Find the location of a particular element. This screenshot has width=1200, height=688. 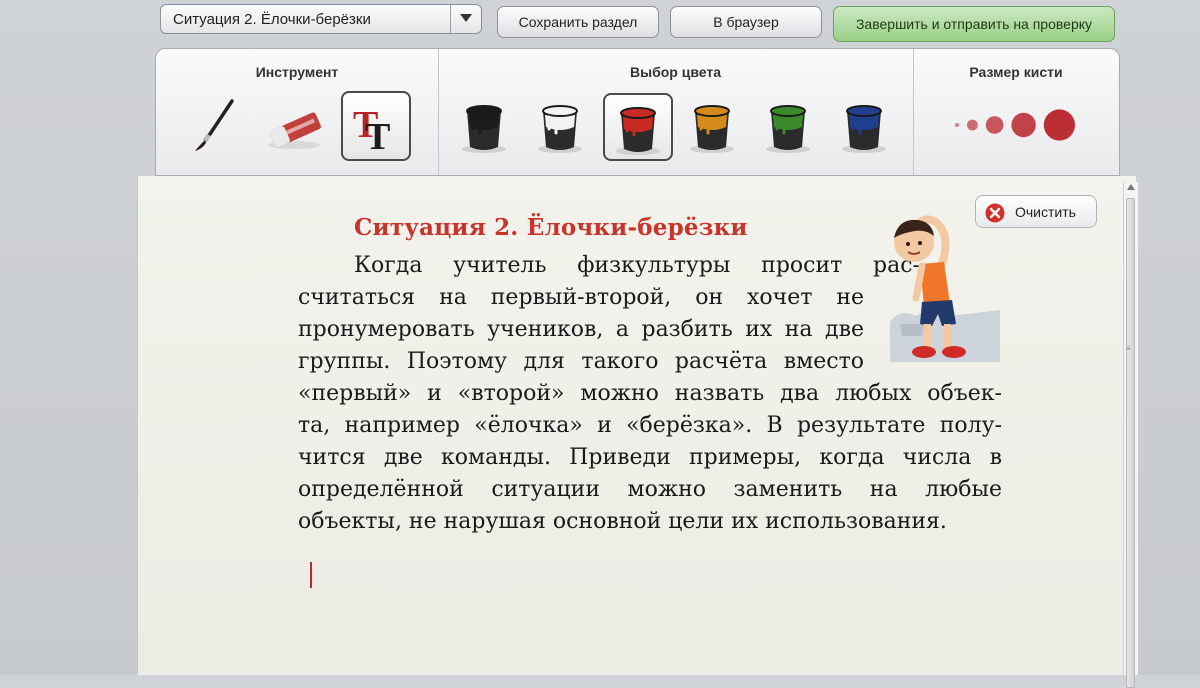

eraser-icon is located at coordinates (294, 130).